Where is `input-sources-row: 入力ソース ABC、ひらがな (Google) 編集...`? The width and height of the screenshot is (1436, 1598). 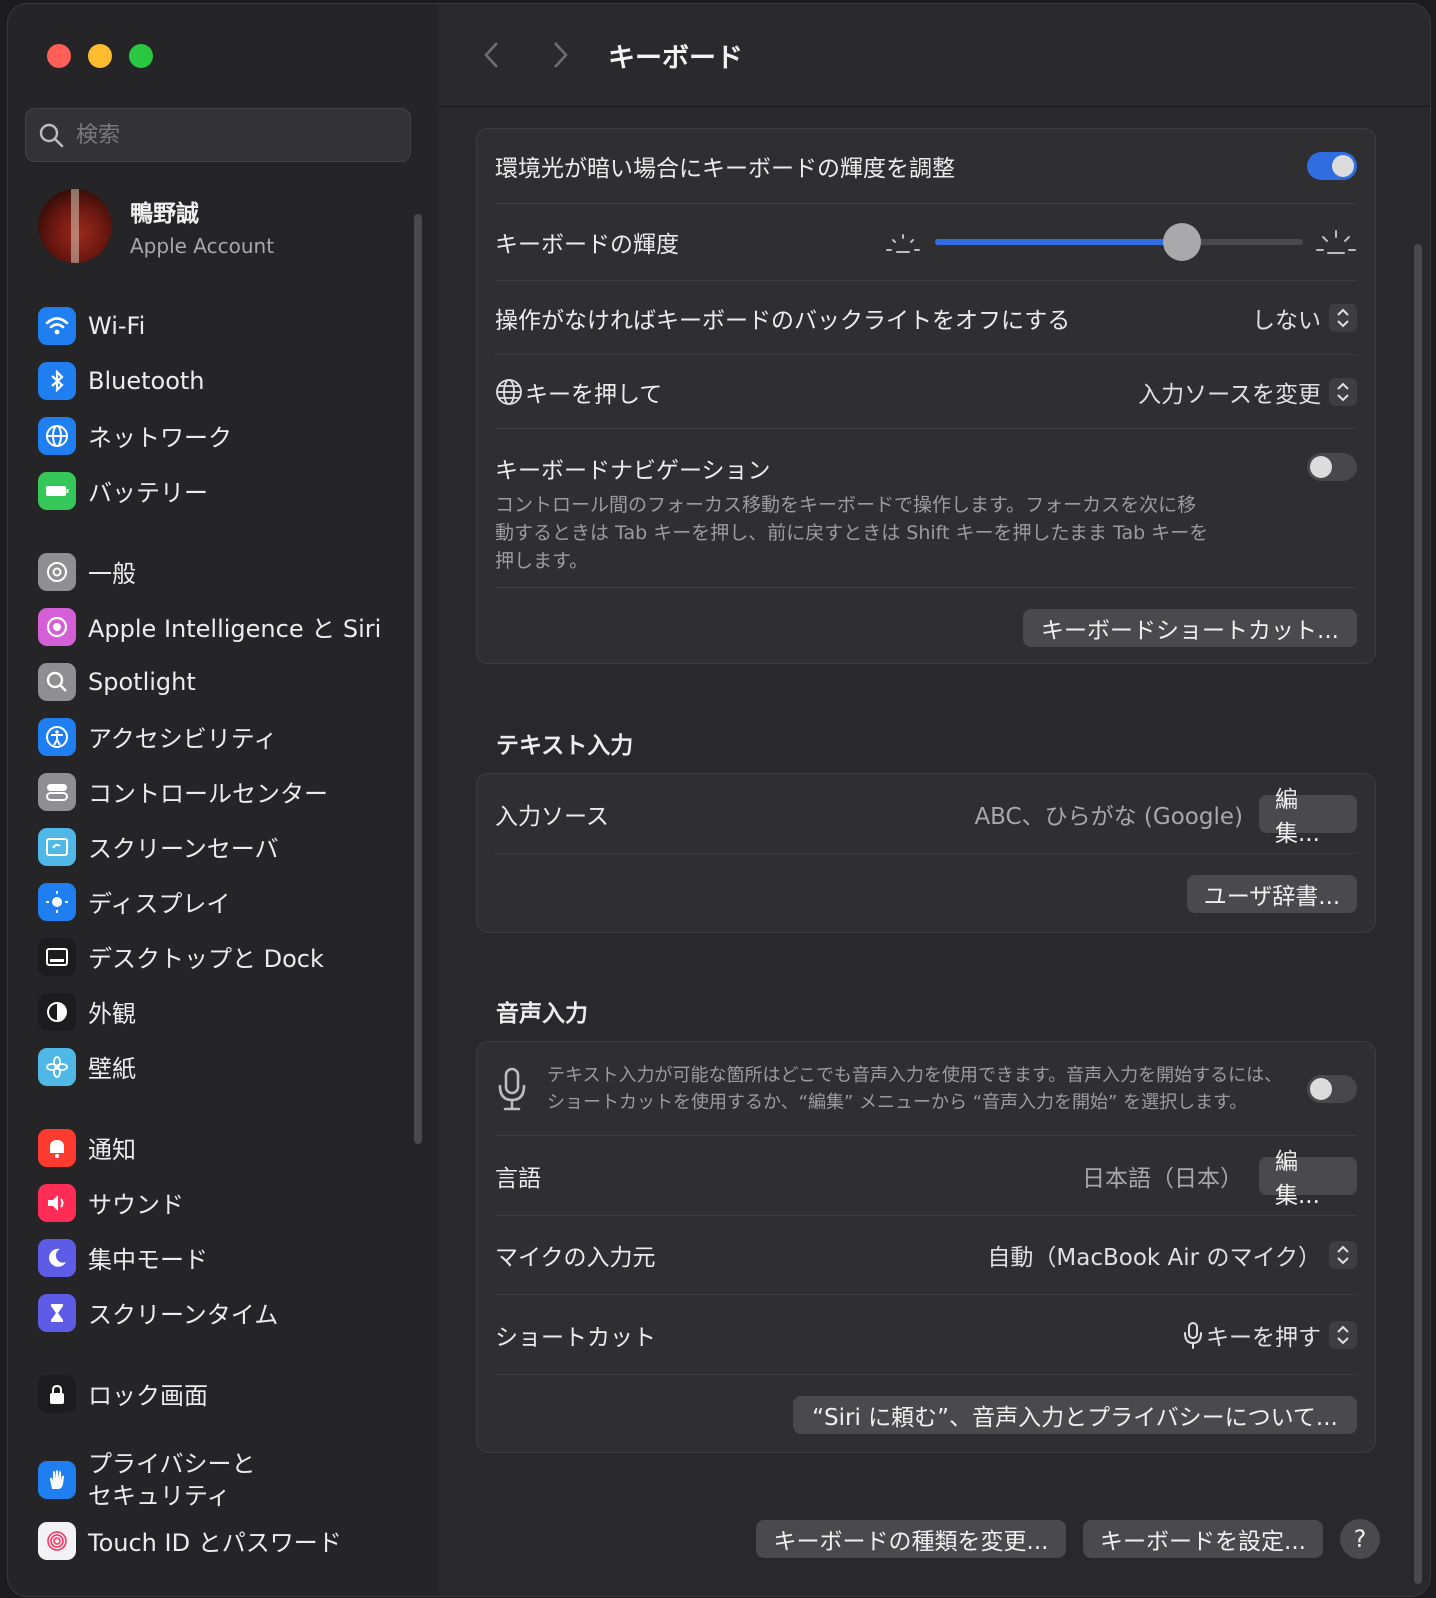
input-sources-row: 入力ソース ABC、ひらがな (Google) 編集... is located at coordinates (926, 814).